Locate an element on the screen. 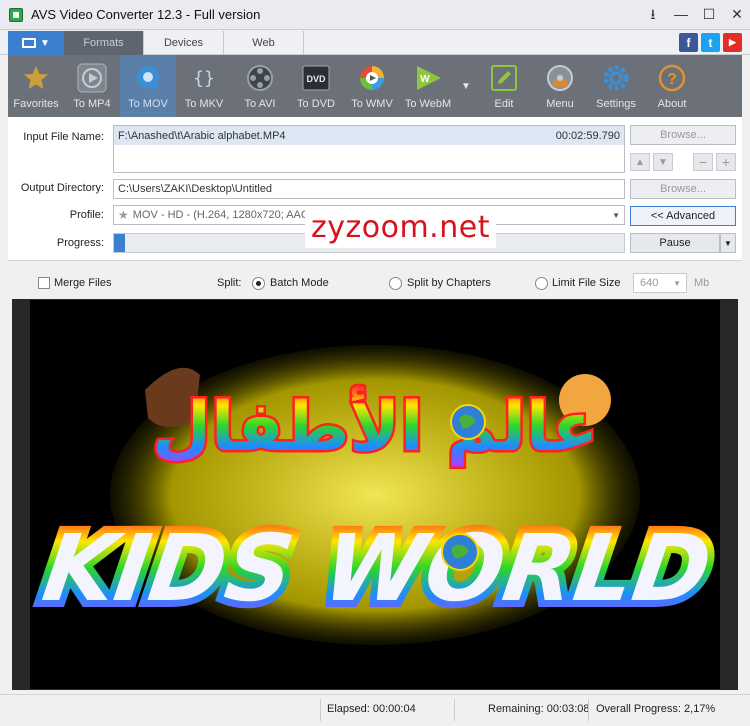 The image size is (750, 726). svg-text: W is located at coordinates (425, 79).